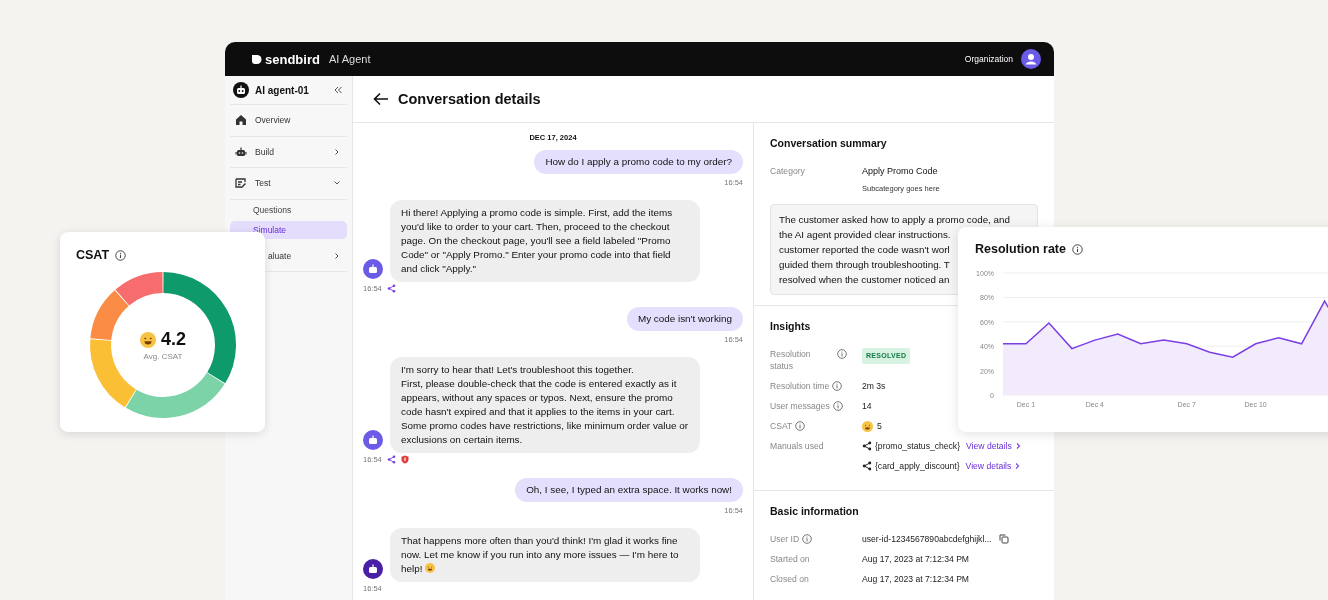 The width and height of the screenshot is (1328, 600). I want to click on shield-icon, so click(404, 459).